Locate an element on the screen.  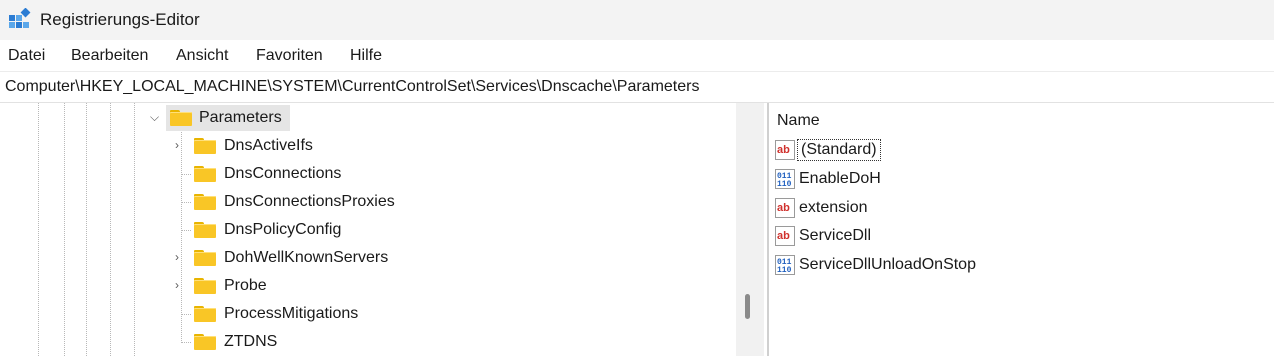
value-row: ab ServiceDll is located at coordinates (925, 236).